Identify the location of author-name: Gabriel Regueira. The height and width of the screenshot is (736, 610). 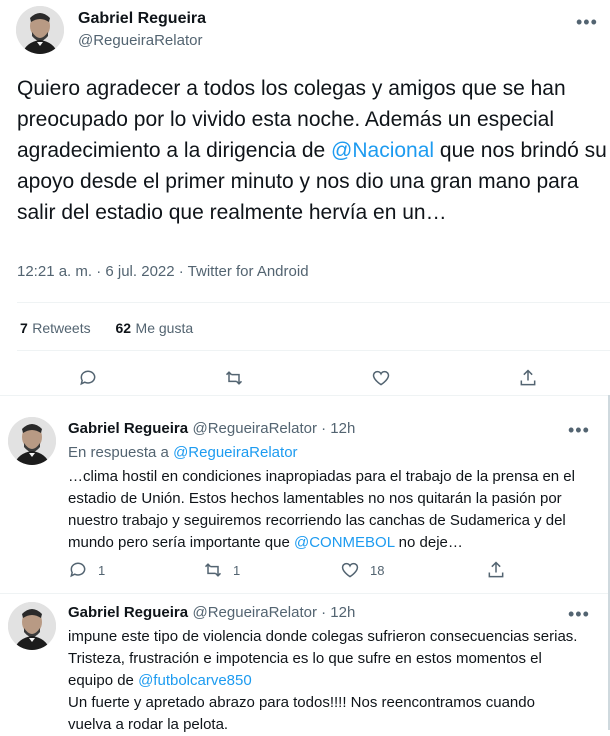
(142, 19).